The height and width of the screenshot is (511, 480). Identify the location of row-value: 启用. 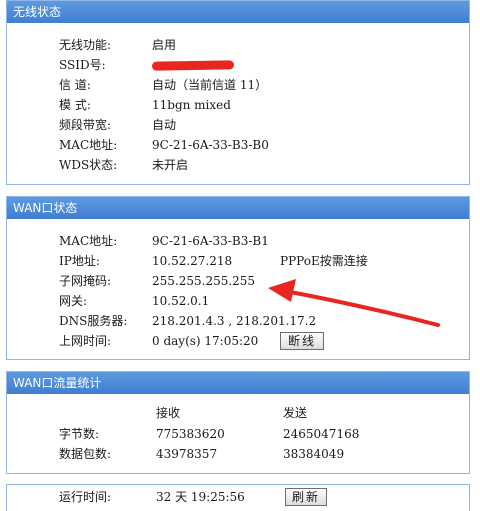
(164, 45).